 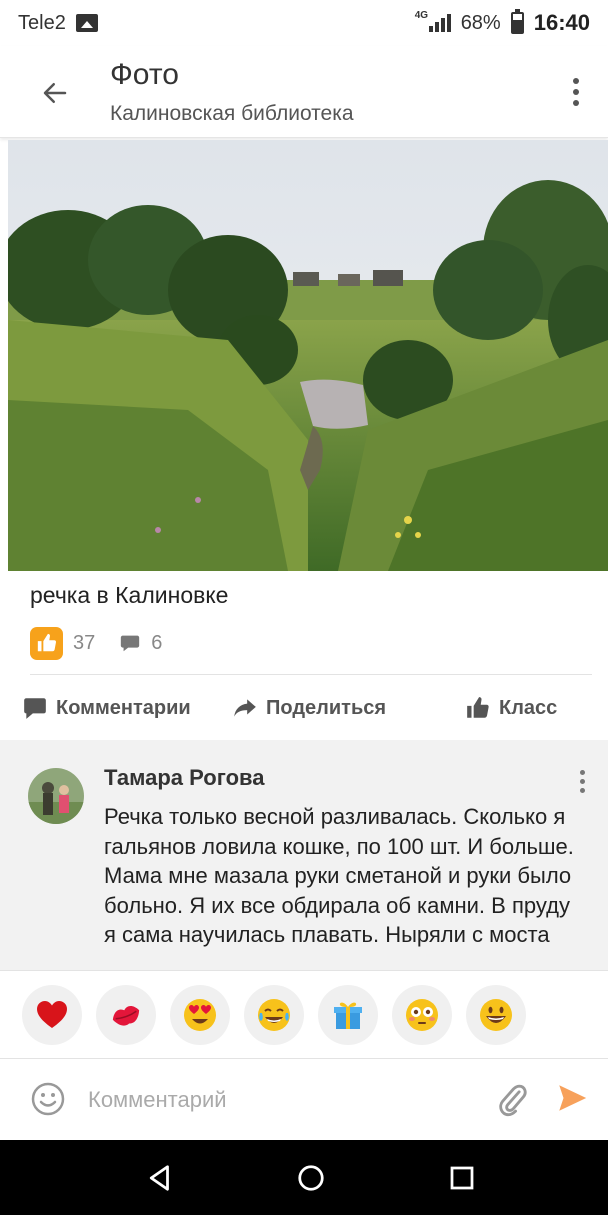 I want to click on comments-button: Комментарии, so click(x=106, y=708).